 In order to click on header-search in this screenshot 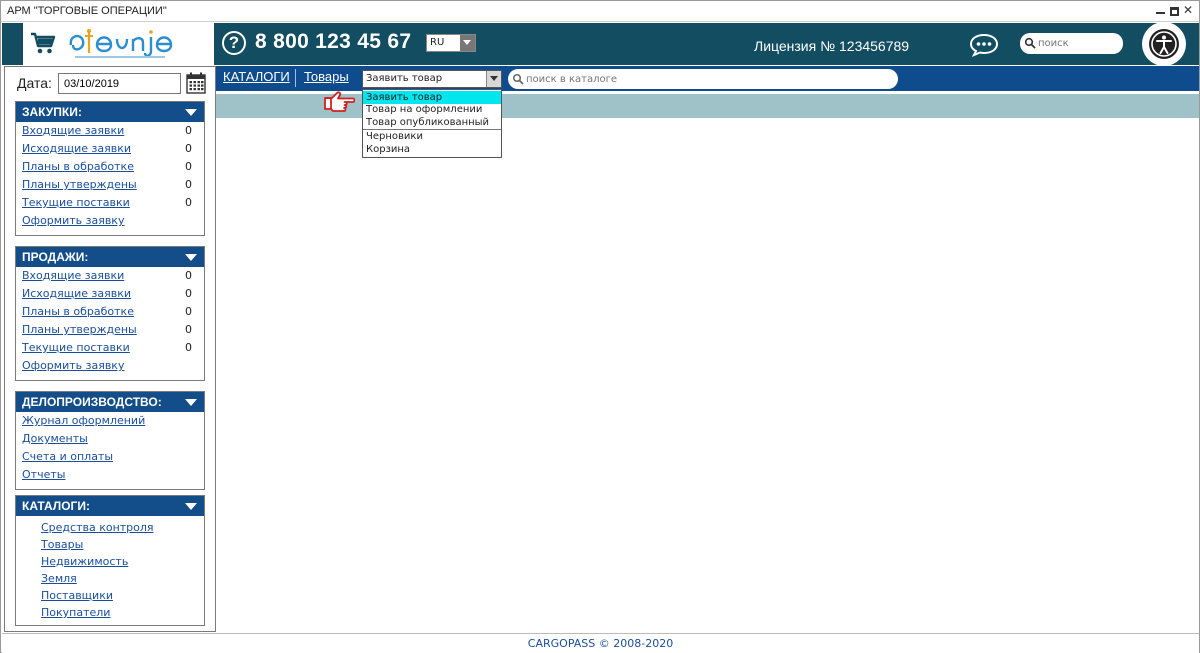, I will do `click(1071, 43)`.